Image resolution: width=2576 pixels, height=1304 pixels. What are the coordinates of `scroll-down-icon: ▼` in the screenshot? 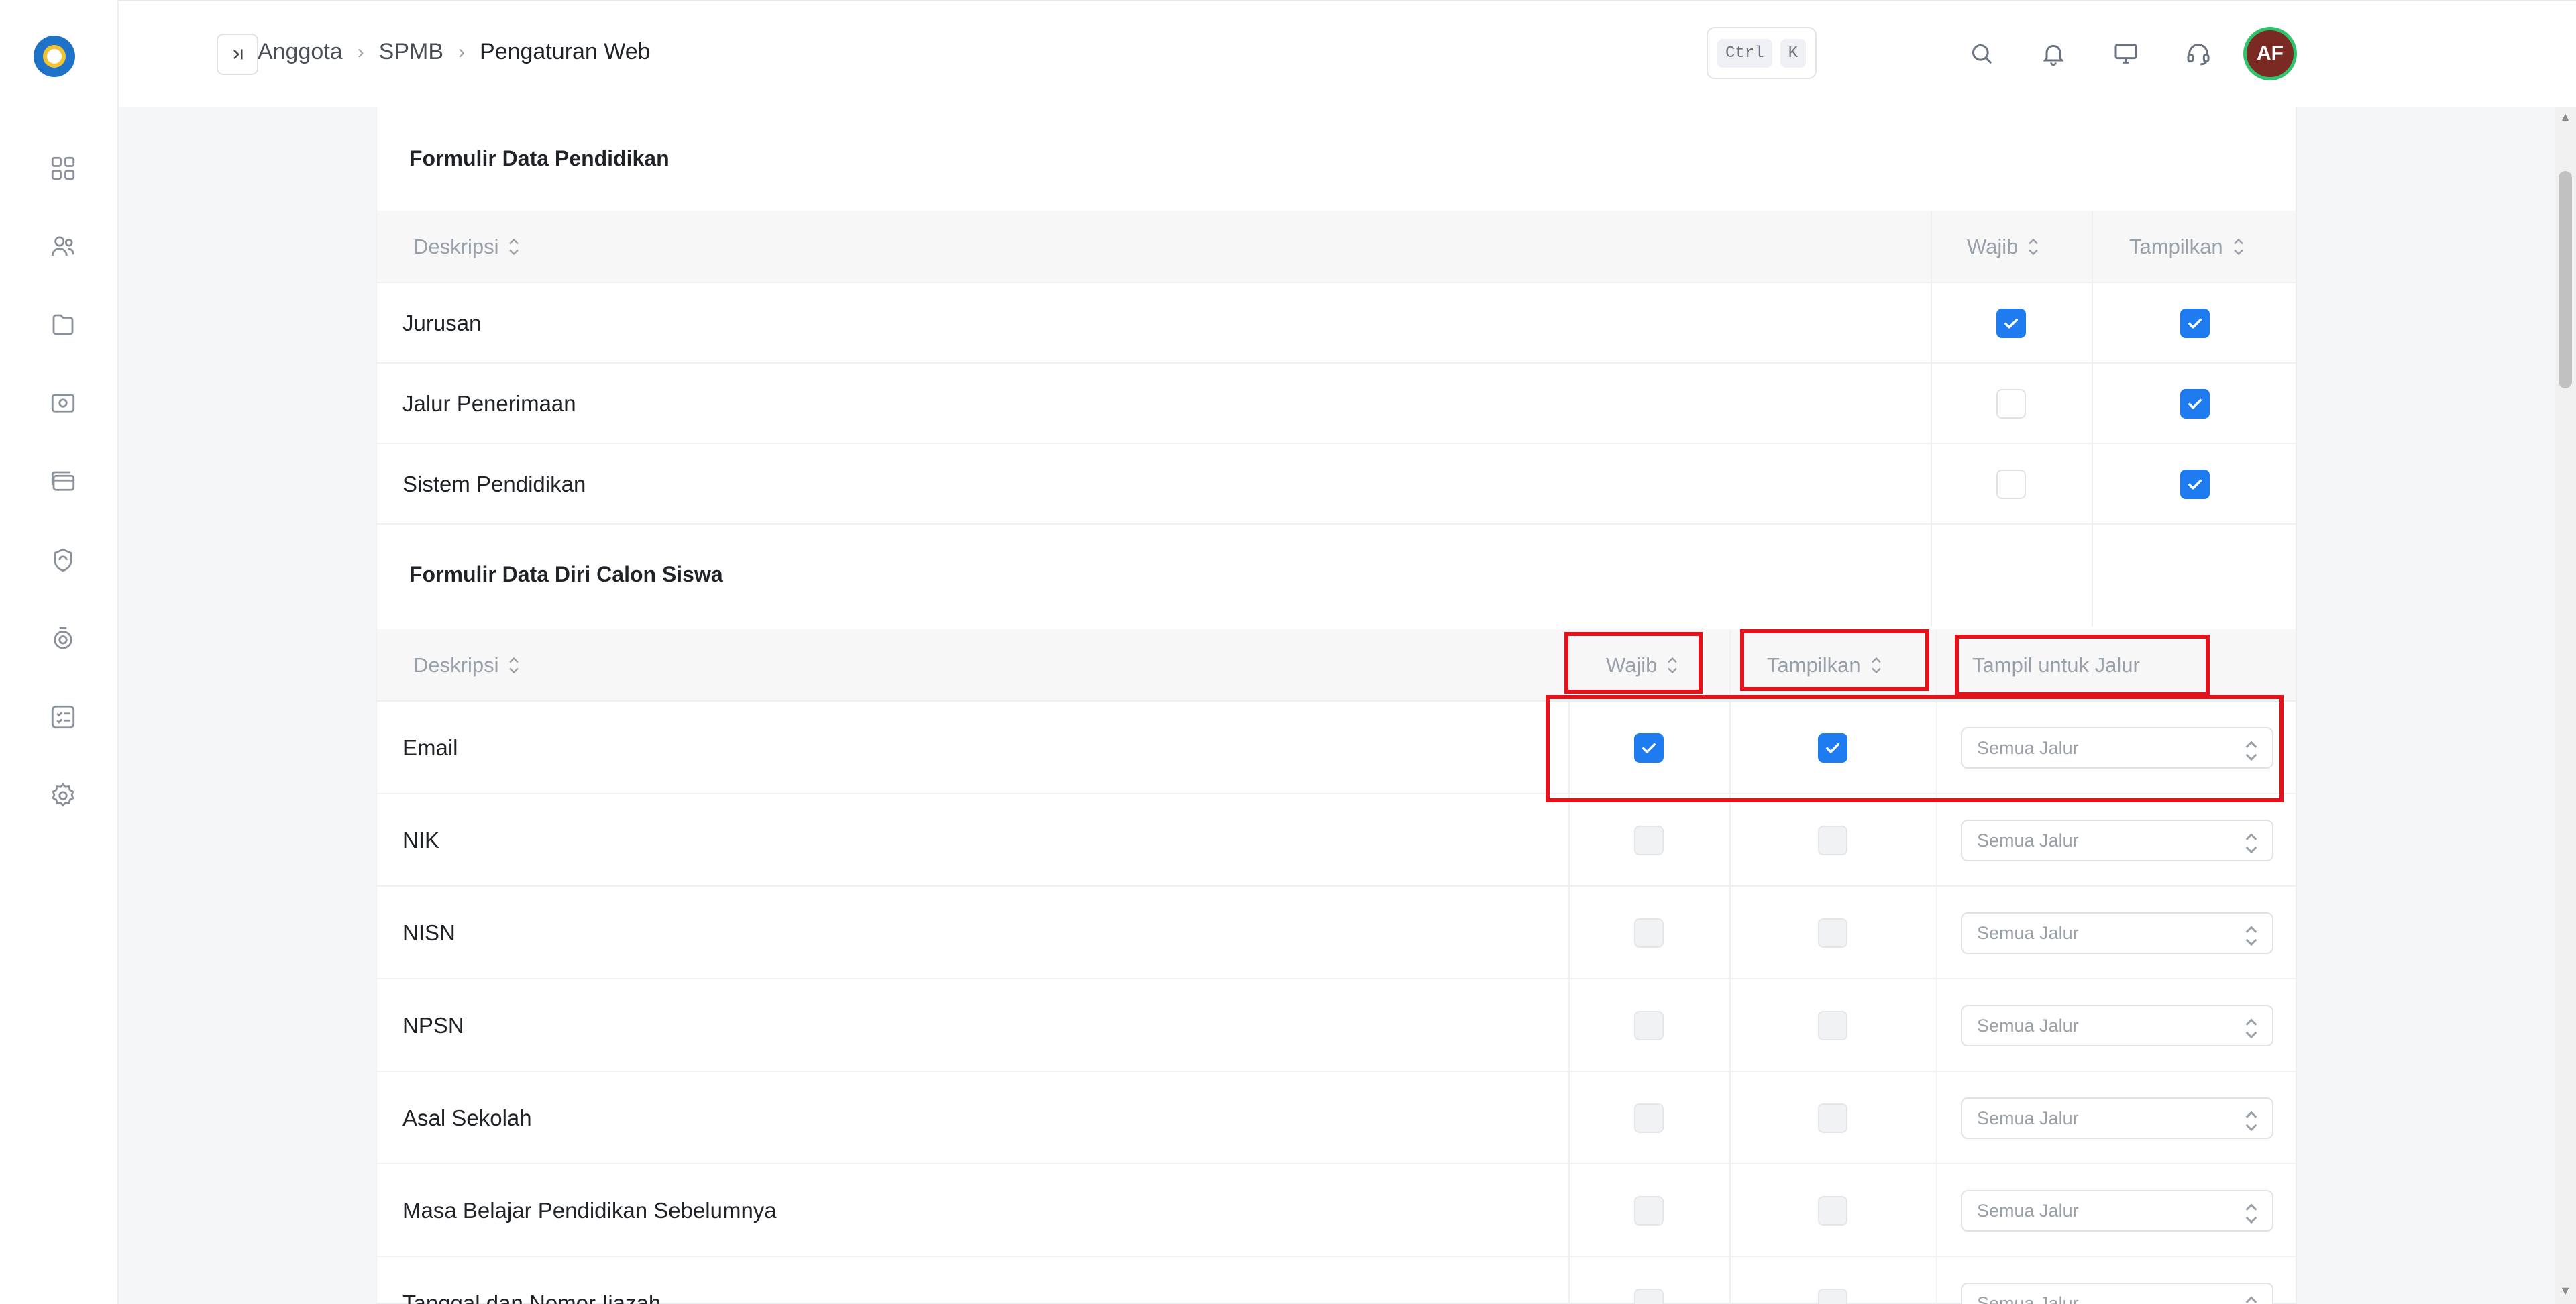 It's located at (2565, 1291).